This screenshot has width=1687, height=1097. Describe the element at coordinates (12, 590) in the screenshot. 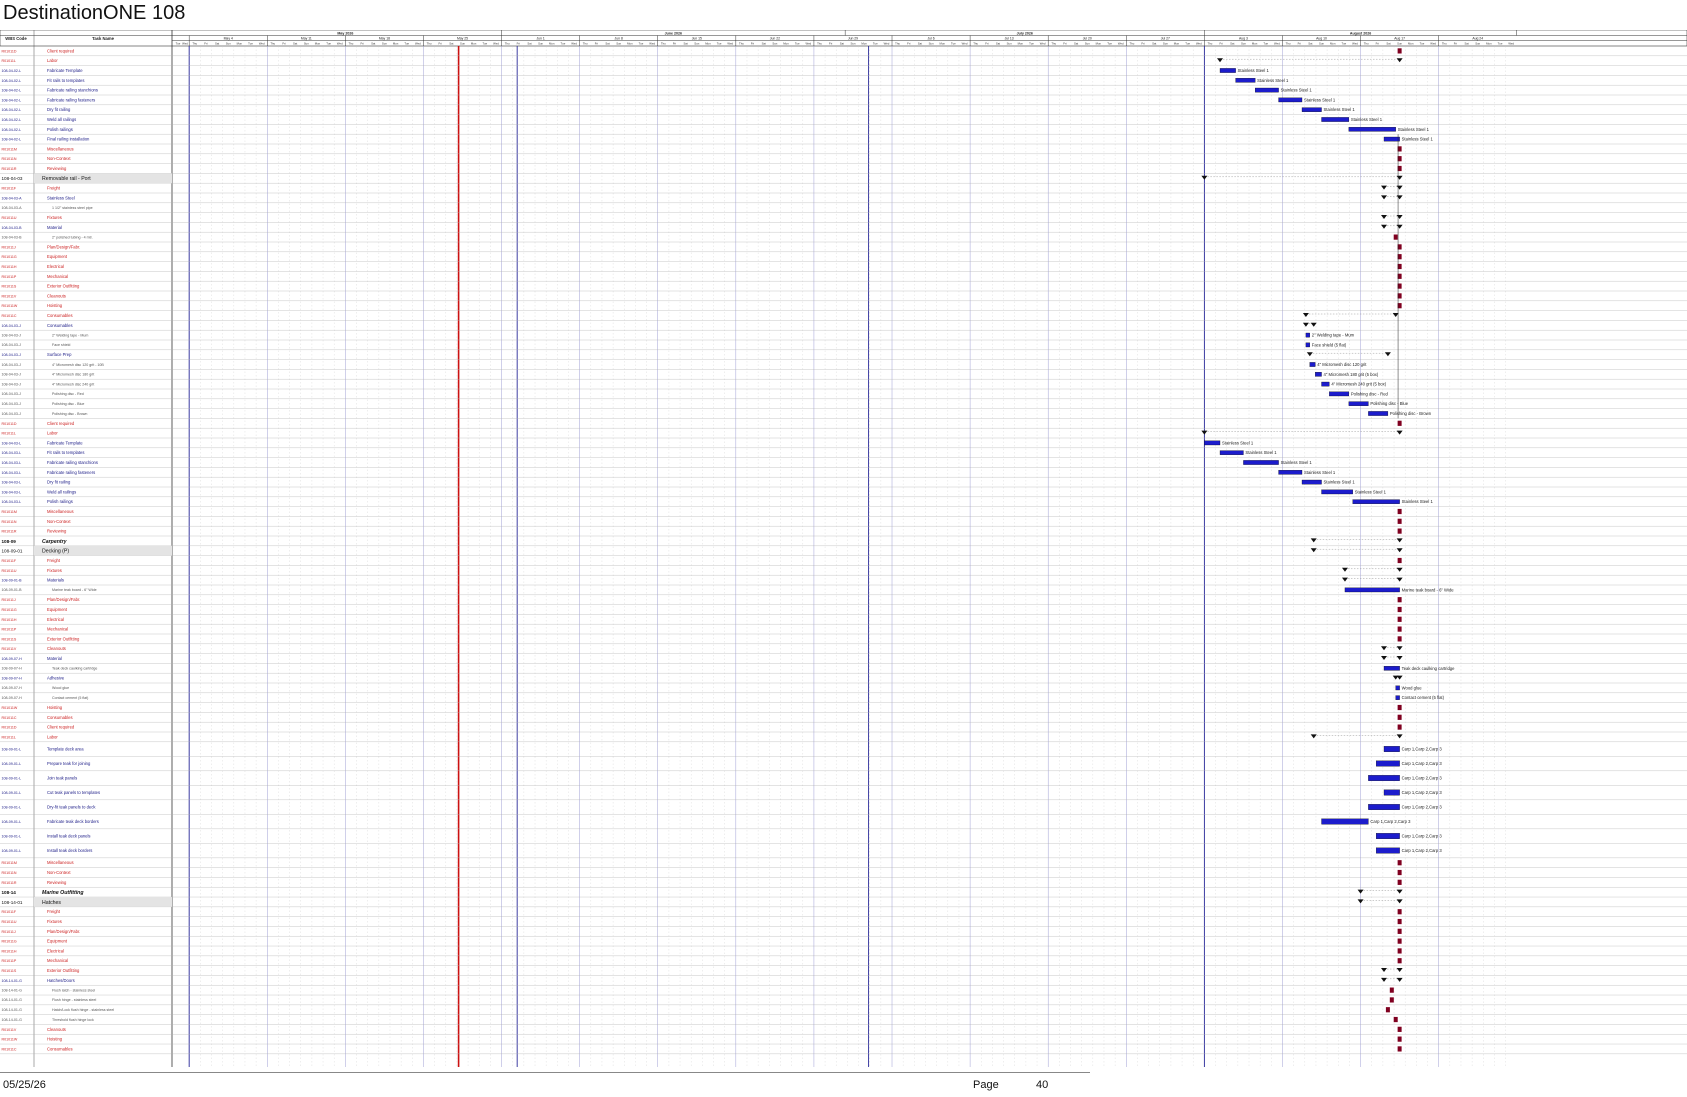

I see `row-wbs-code: 108-09-01-B` at that location.